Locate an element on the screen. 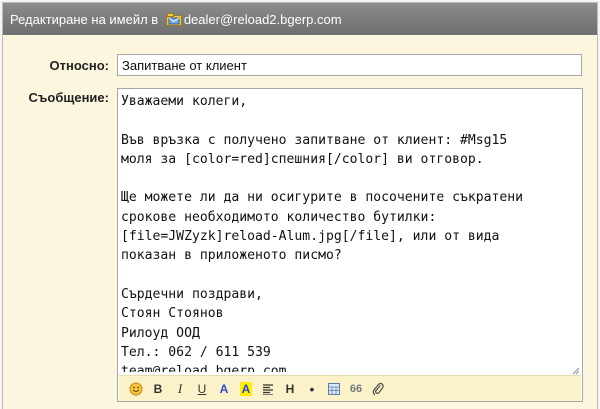 Image resolution: width=600 pixels, height=409 pixels. underline-button: U is located at coordinates (202, 389).